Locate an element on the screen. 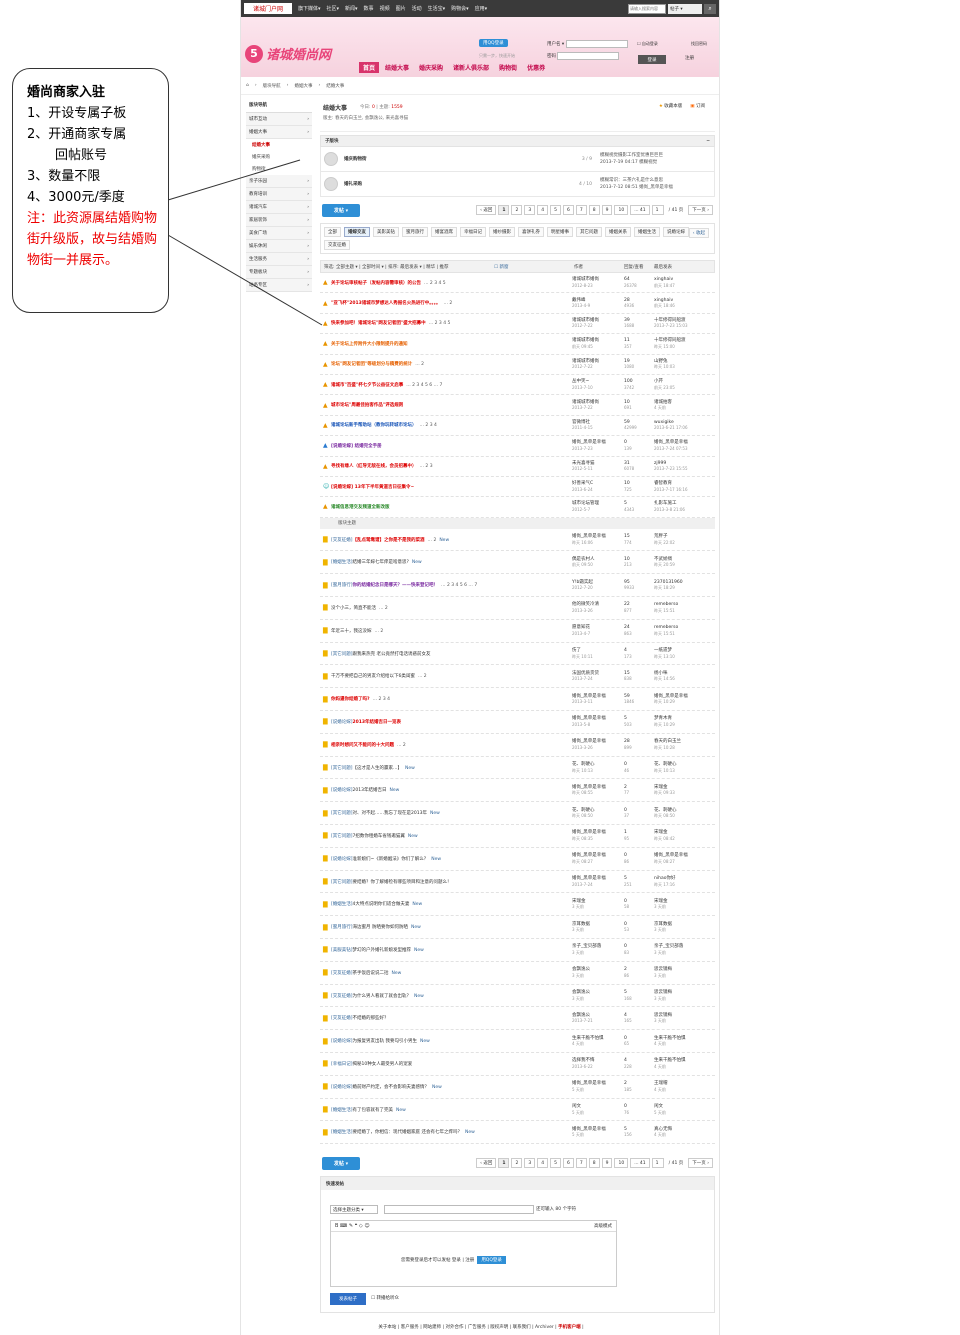  callout-title: 婚尚商家入驻 is located at coordinates (66, 92).